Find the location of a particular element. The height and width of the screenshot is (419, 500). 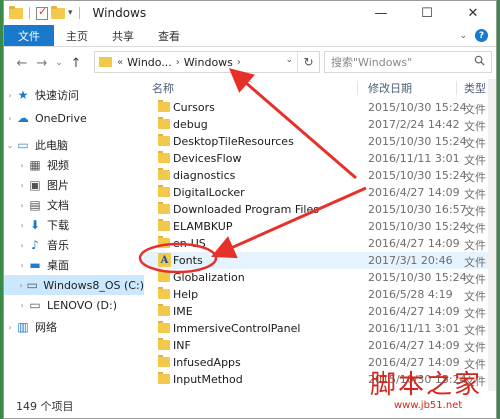

file-date: 2015/10/30 16:57 is located at coordinates (417, 209).